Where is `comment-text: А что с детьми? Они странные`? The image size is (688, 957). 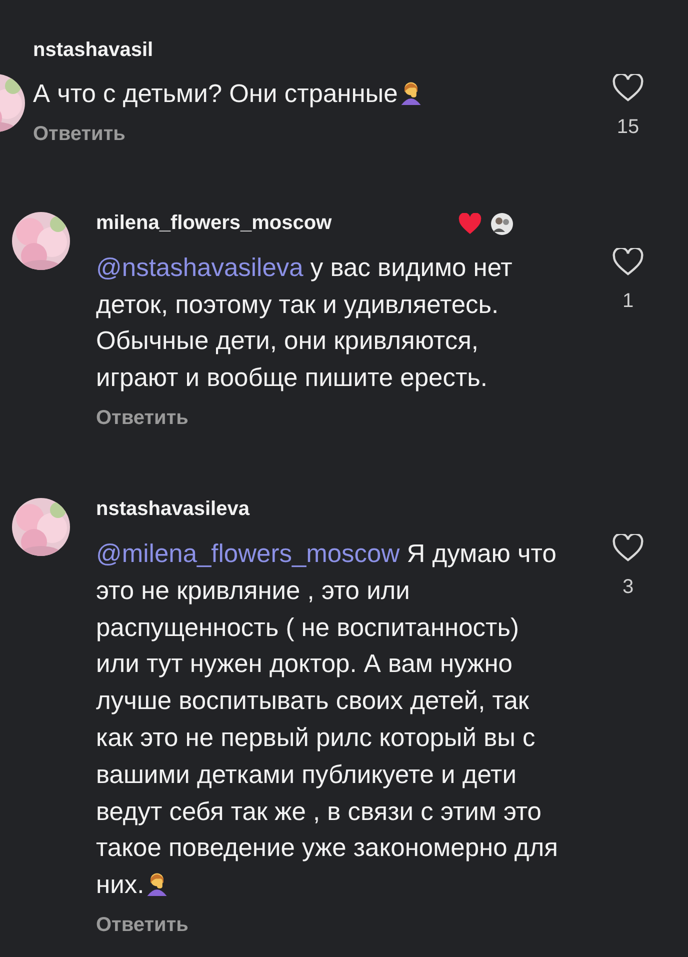 comment-text: А что с детьми? Они странные is located at coordinates (303, 94).